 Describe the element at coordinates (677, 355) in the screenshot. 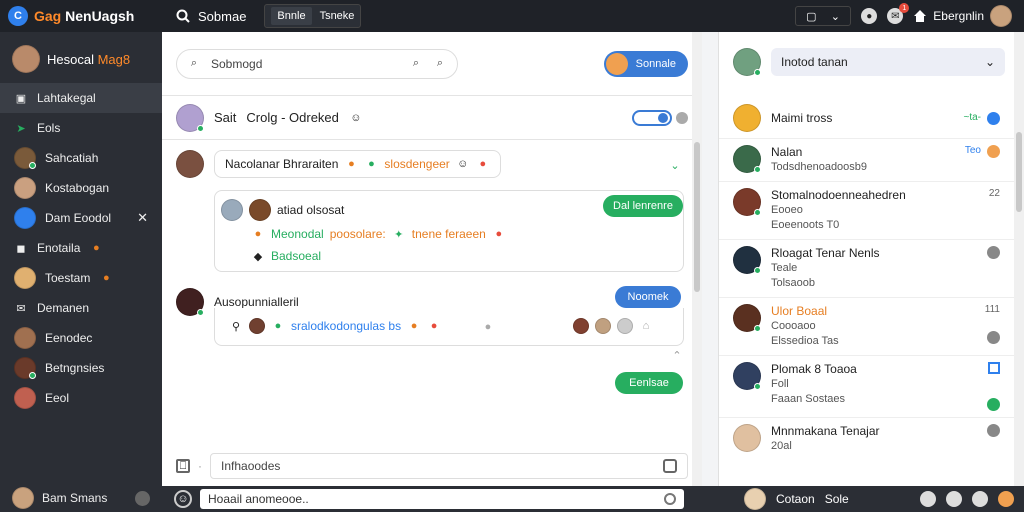

I see `chevron-up-icon: ⌃` at that location.